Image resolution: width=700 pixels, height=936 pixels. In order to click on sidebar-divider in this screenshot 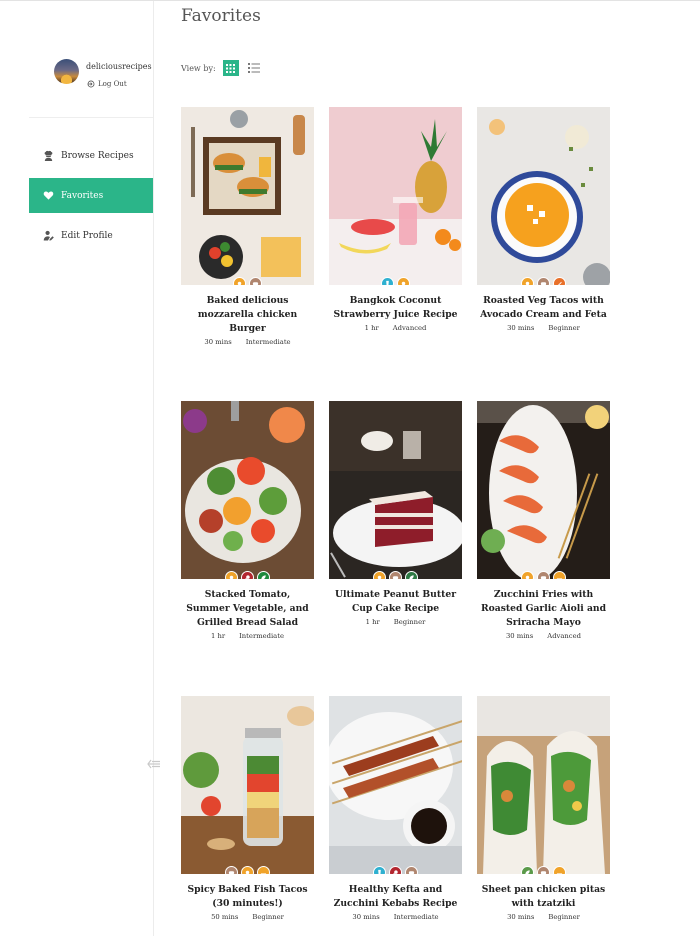, I will do `click(91, 117)`.